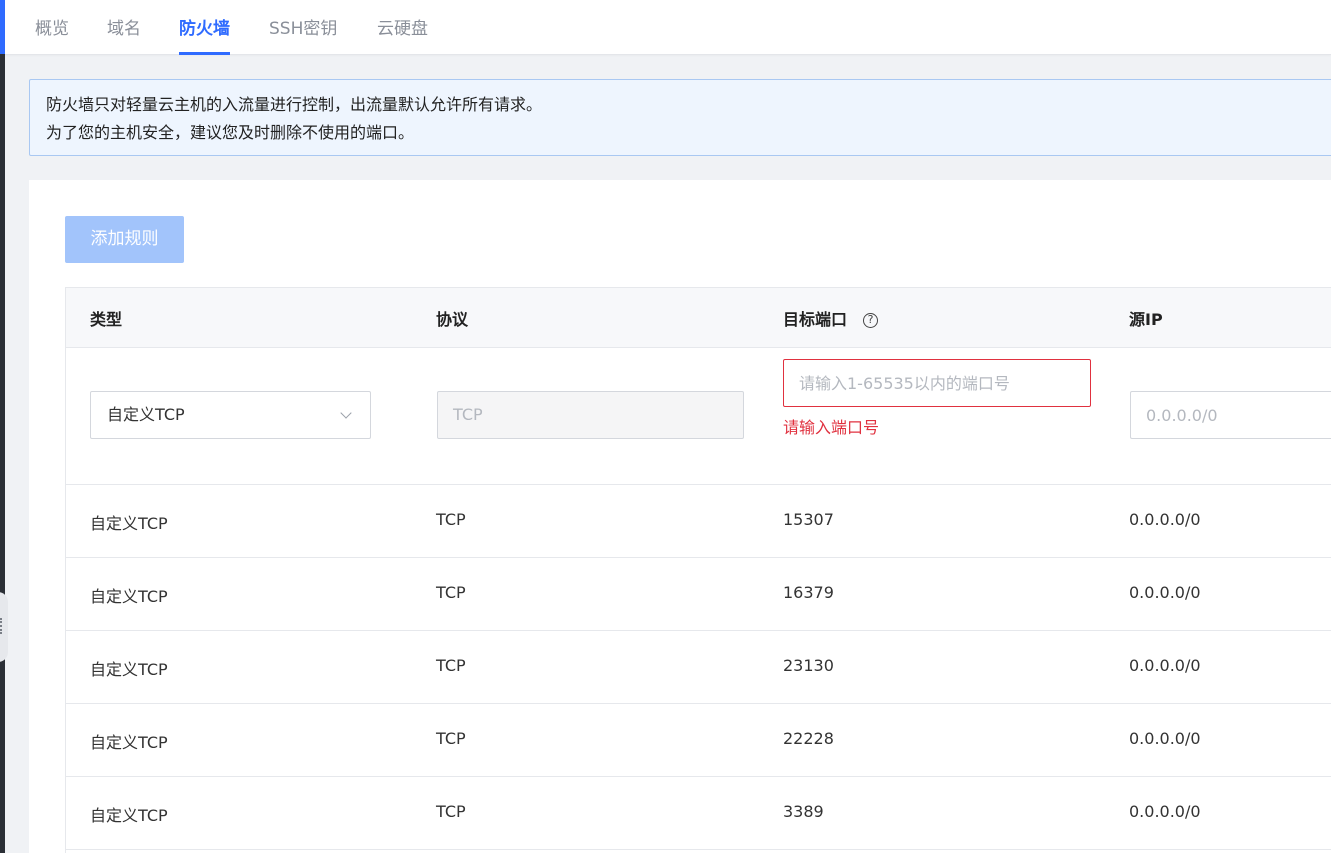 Image resolution: width=1331 pixels, height=853 pixels. What do you see at coordinates (668, 27) in the screenshot?
I see `tab-bar: 概览 域名 防火墙 SSH密钥 云硬盘` at bounding box center [668, 27].